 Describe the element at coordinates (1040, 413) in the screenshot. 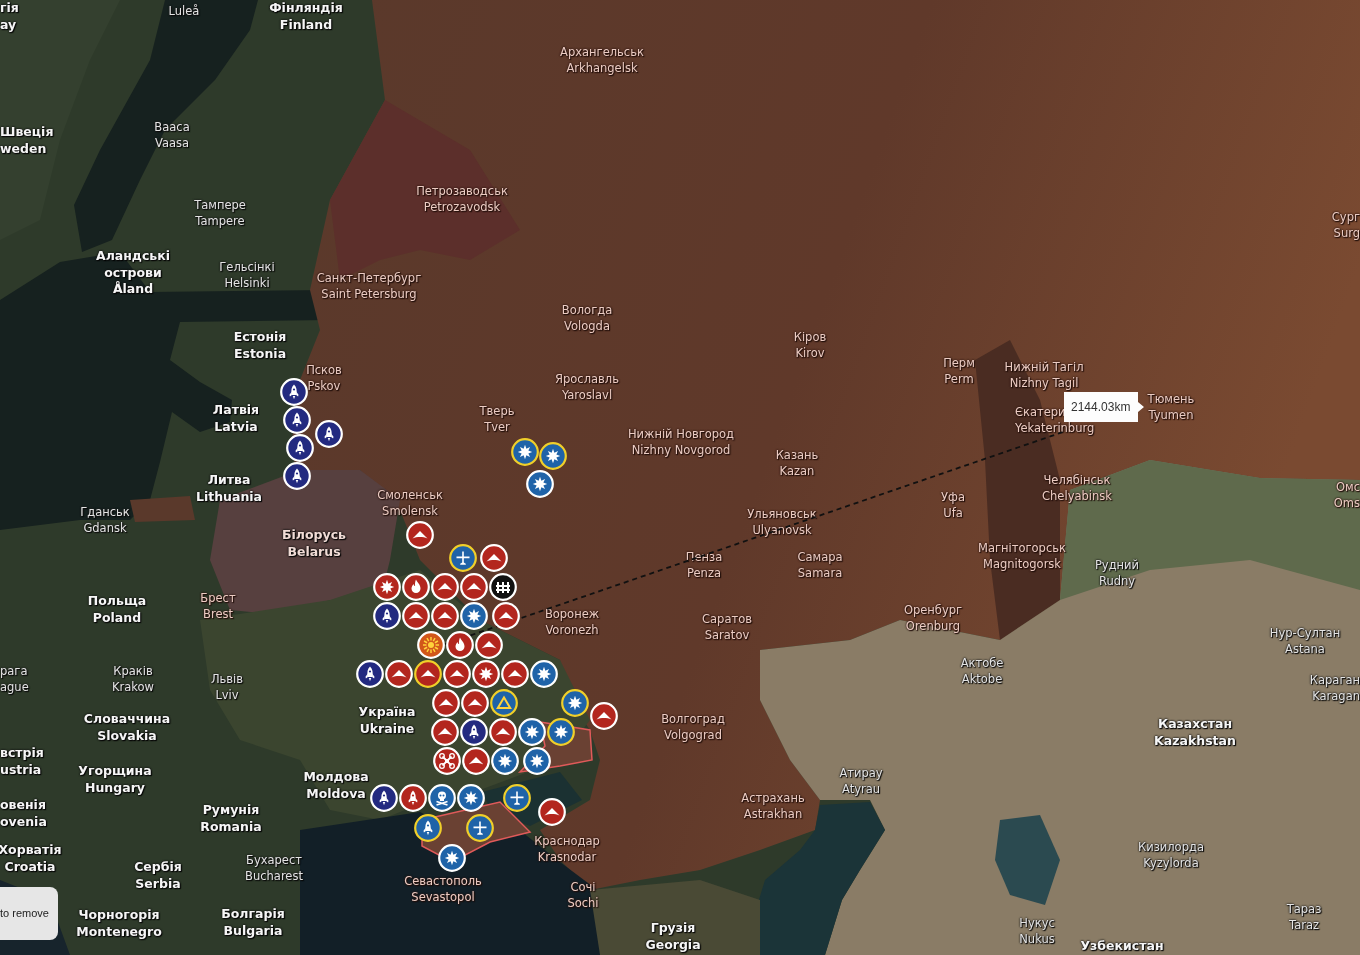

I see `city-label: Єкатери` at that location.